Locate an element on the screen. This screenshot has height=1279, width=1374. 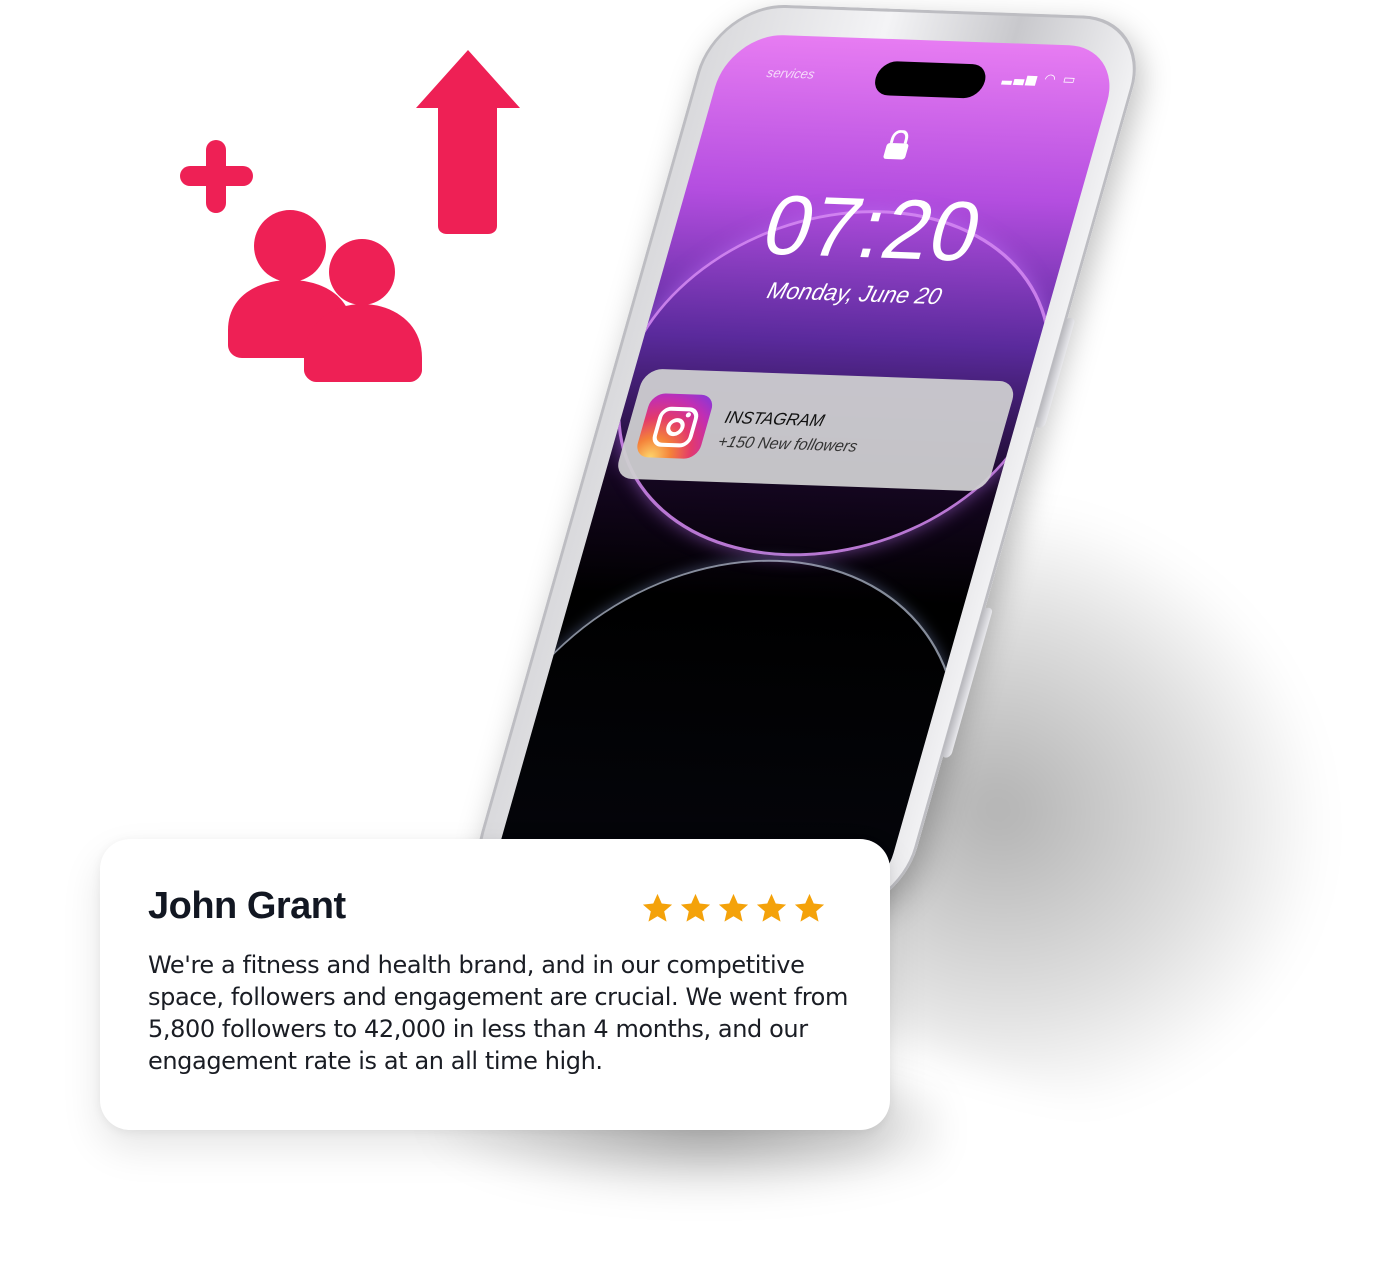
wifi-icon: ◠ is located at coordinates (1051, 78).